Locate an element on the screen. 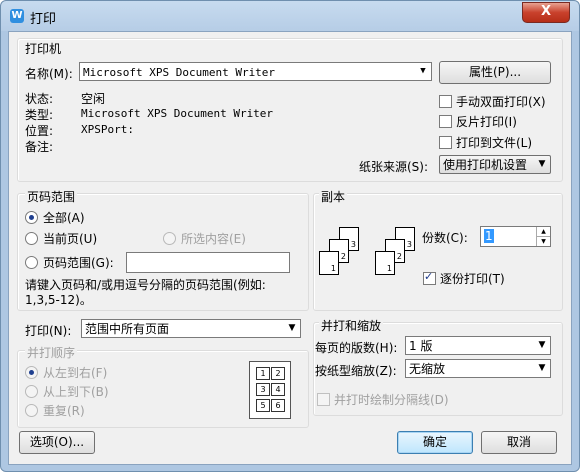 Image resolution: width=580 pixels, height=472 pixels. printer-group-label: 打印机 is located at coordinates (43, 49).